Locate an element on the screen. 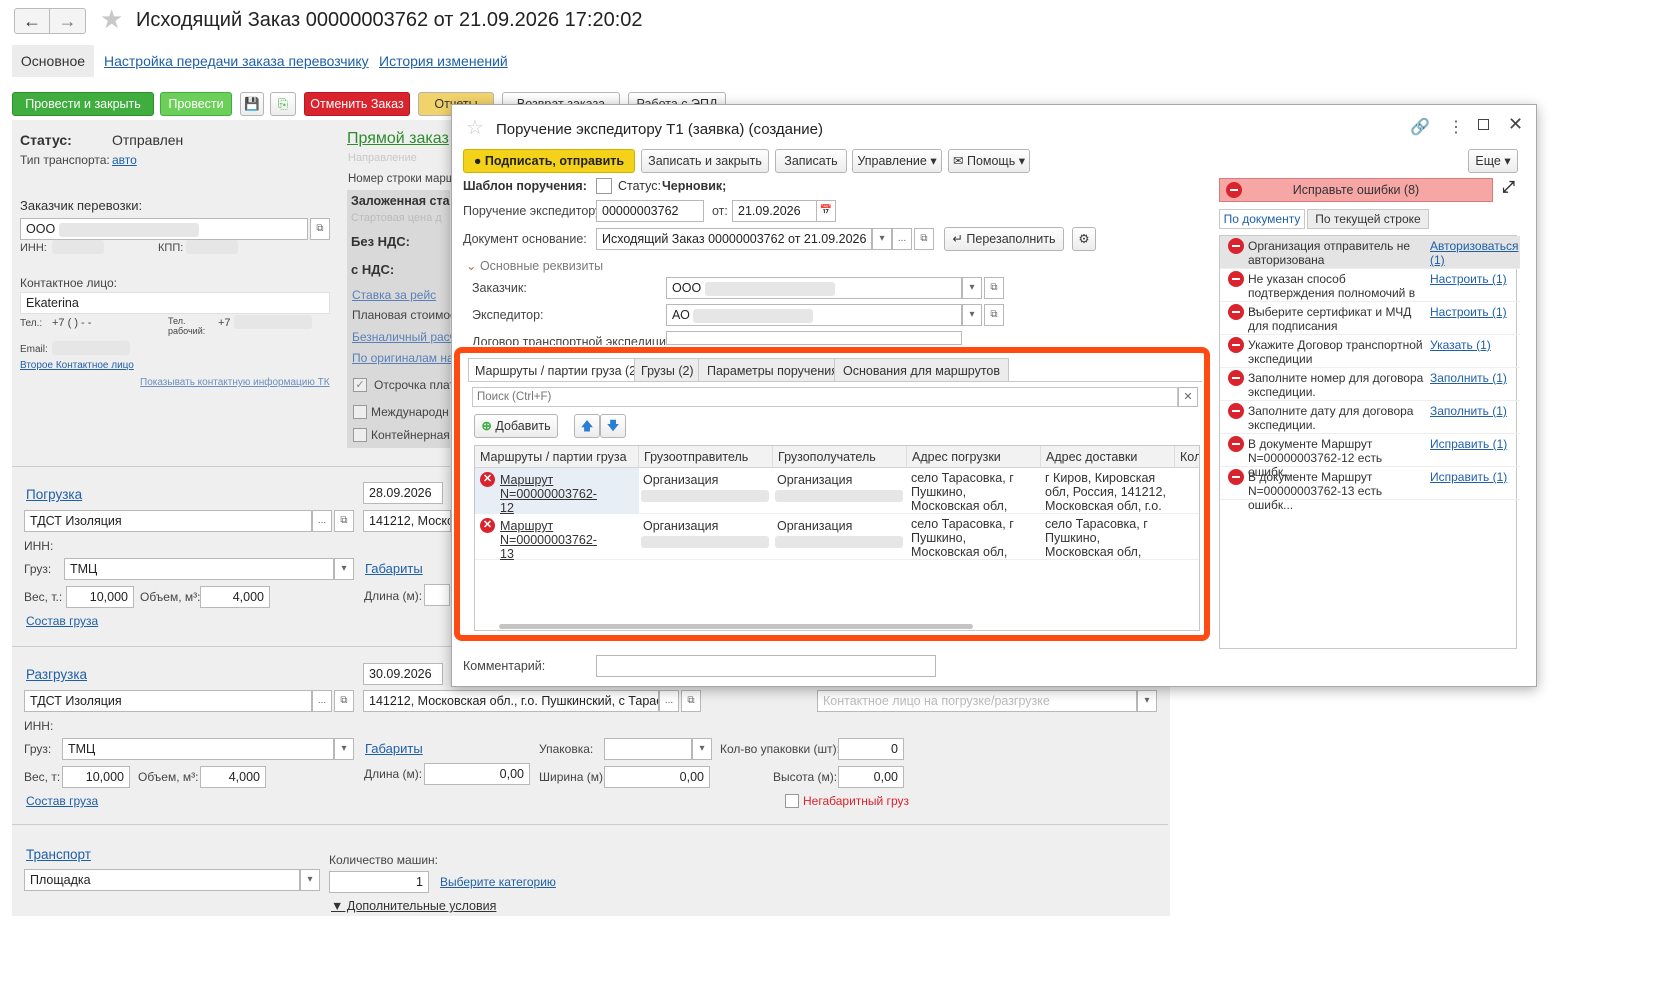 Image resolution: width=1680 pixels, height=988 pixels. vehicle-dropdown: ▾ is located at coordinates (310, 880).